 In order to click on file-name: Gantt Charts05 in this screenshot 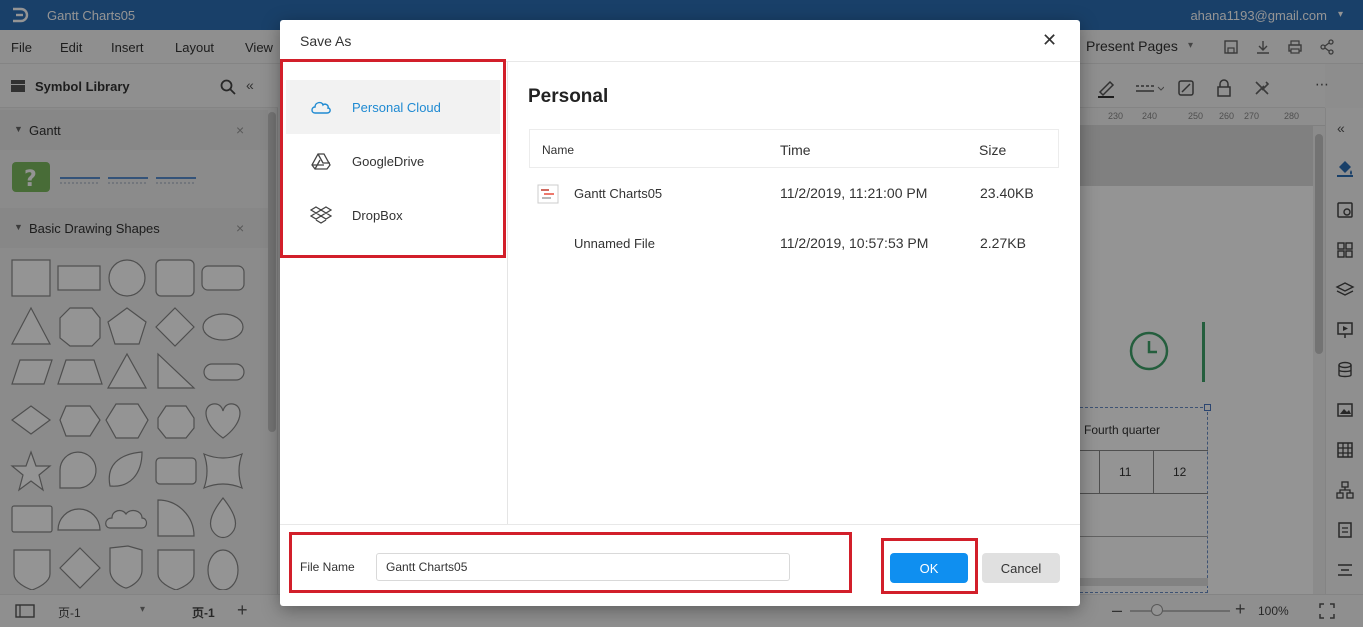, I will do `click(618, 193)`.